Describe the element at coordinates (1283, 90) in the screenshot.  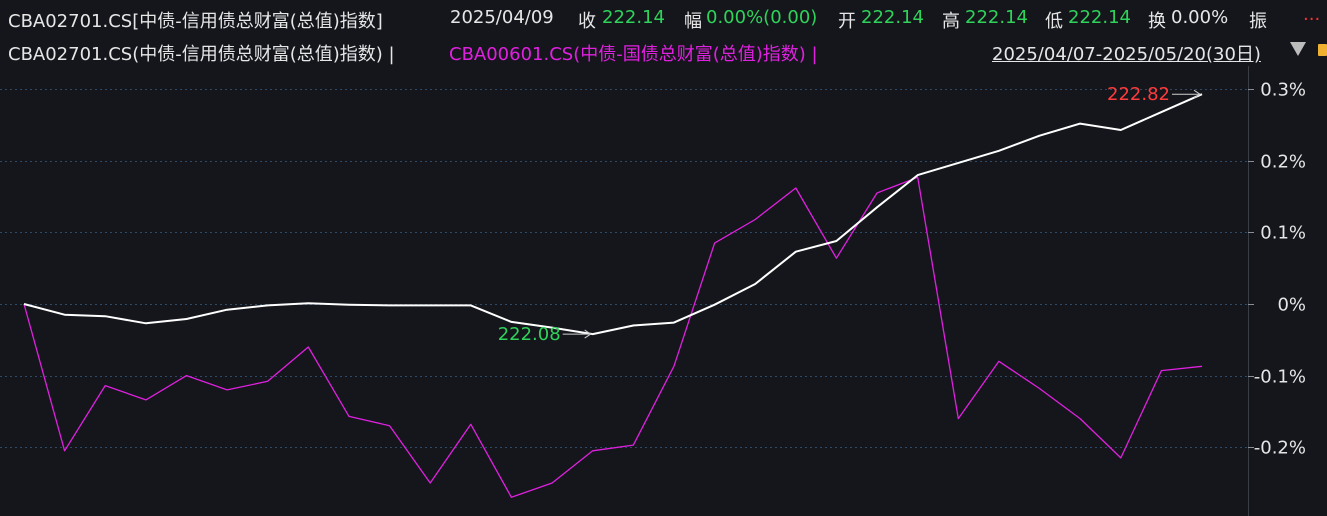
I see `y-tick-label: 0.3%` at that location.